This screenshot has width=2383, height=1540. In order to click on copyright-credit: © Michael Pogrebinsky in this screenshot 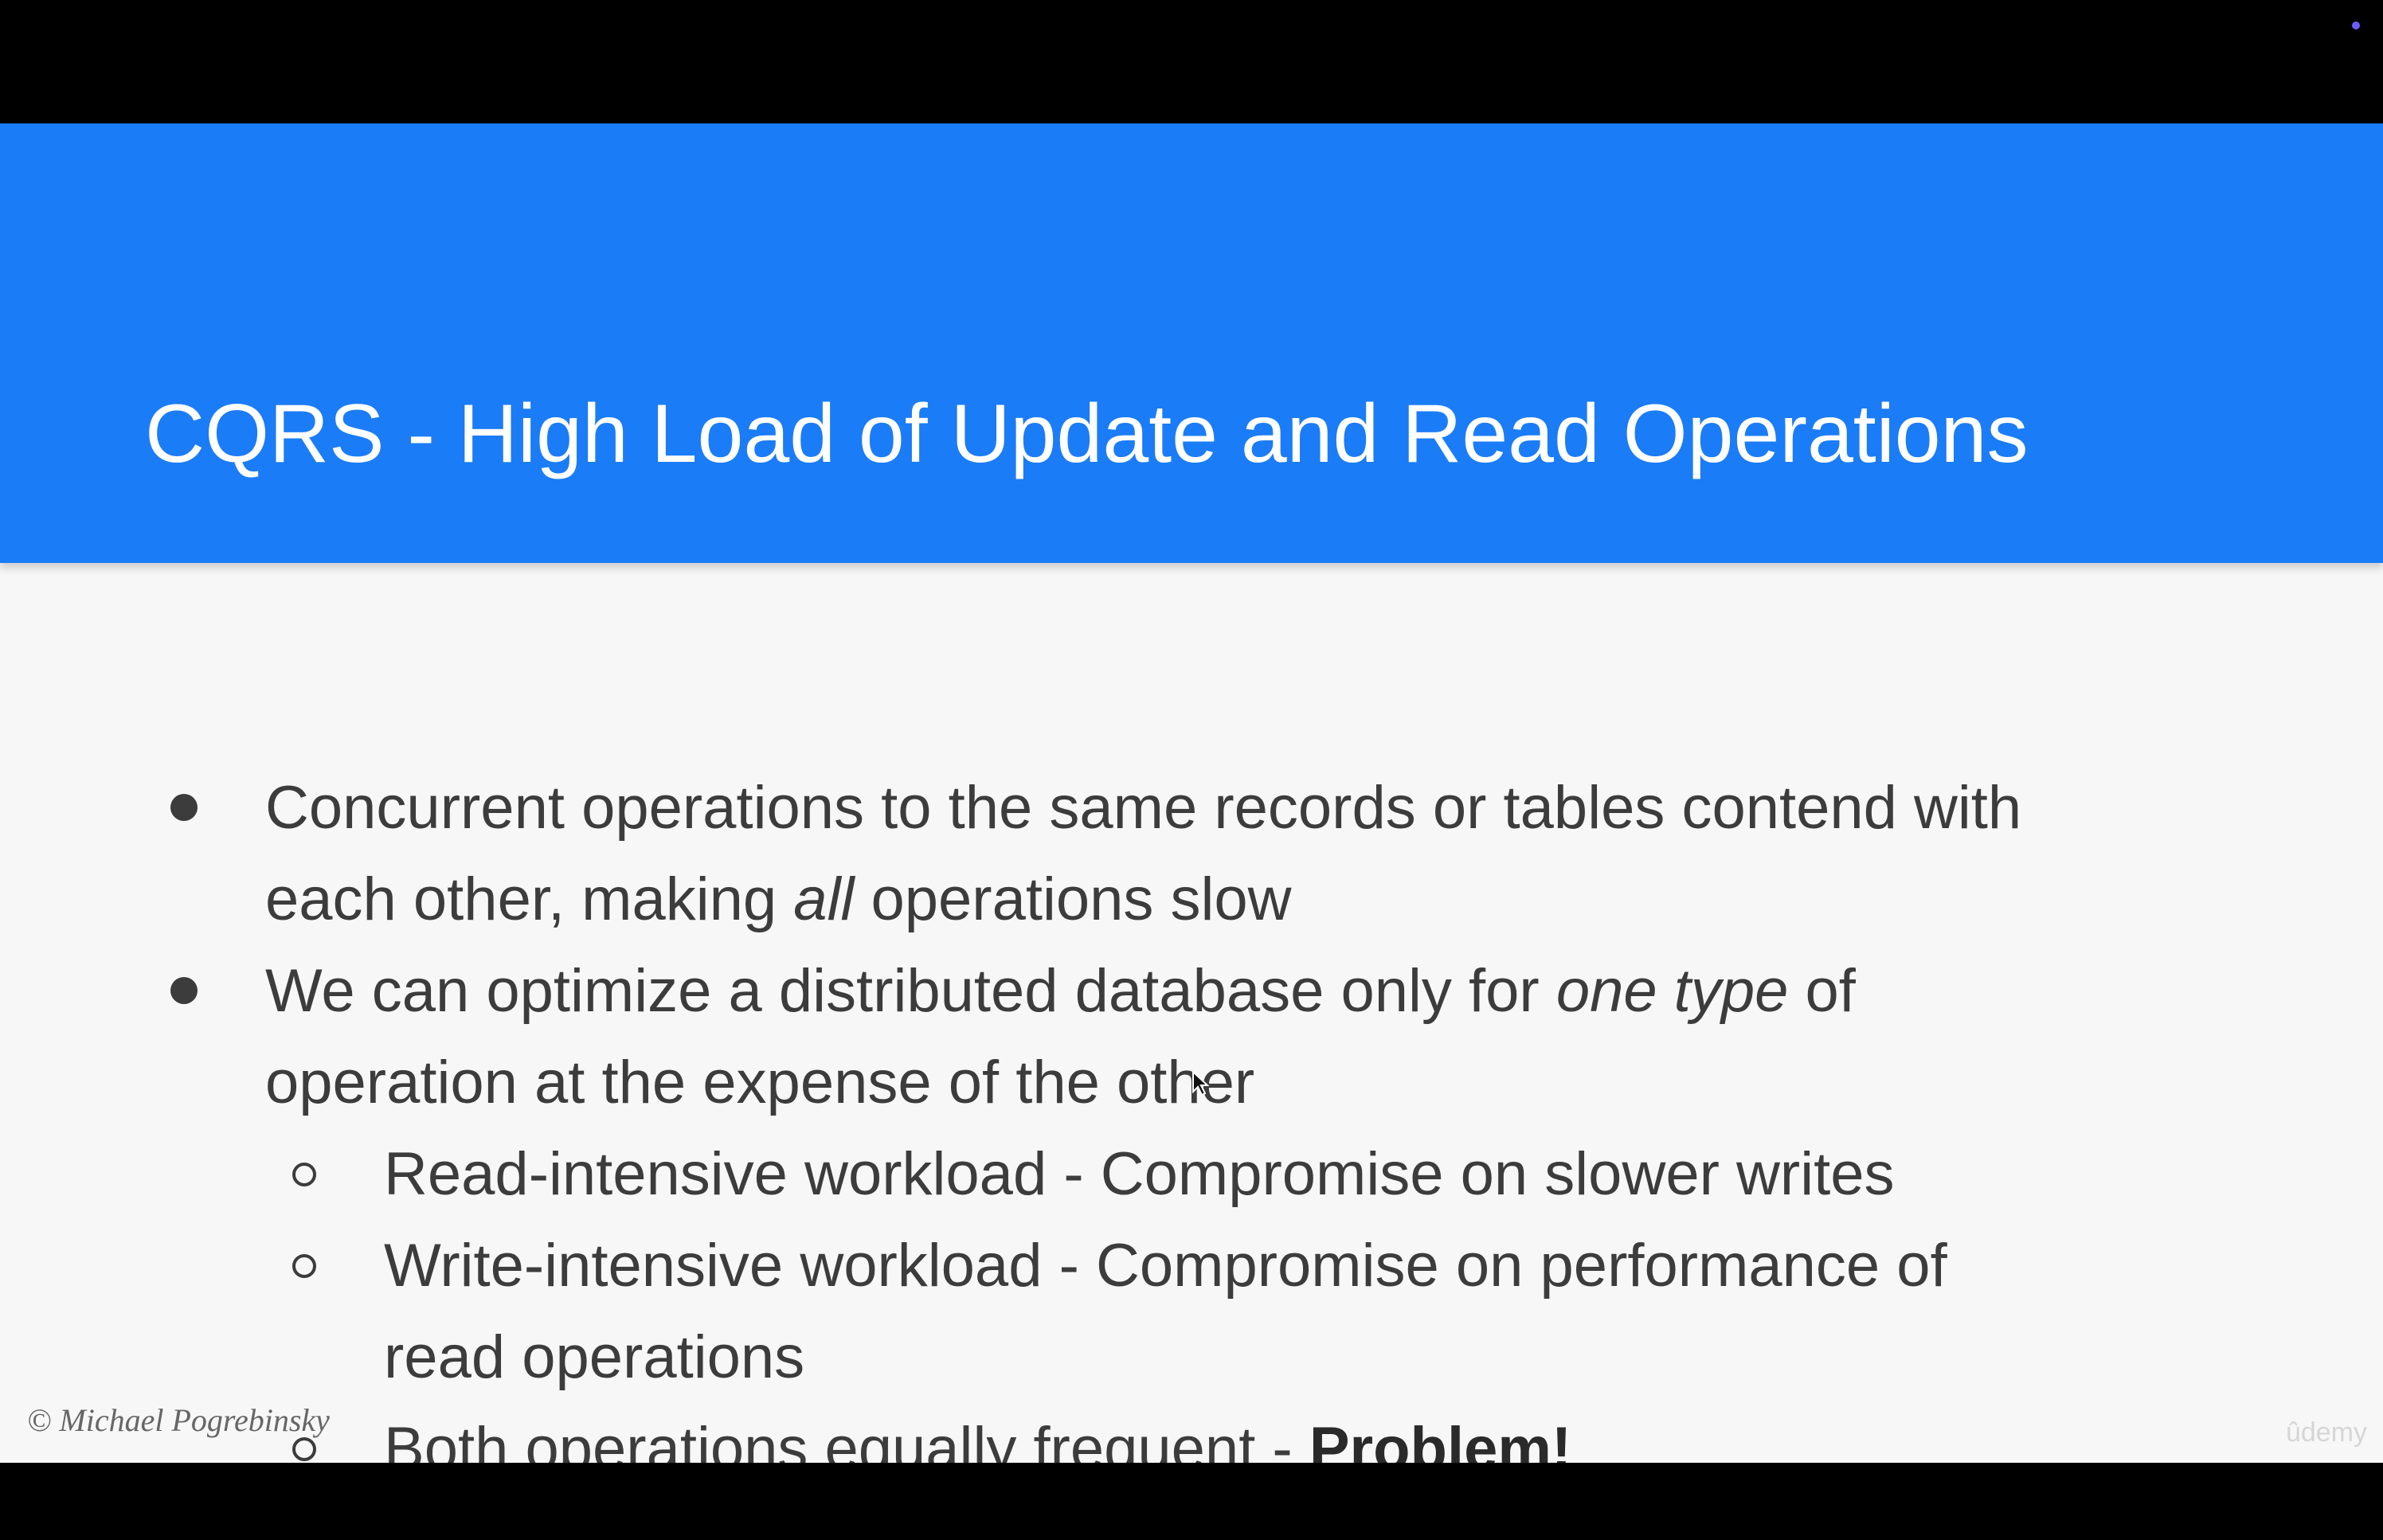, I will do `click(178, 1420)`.